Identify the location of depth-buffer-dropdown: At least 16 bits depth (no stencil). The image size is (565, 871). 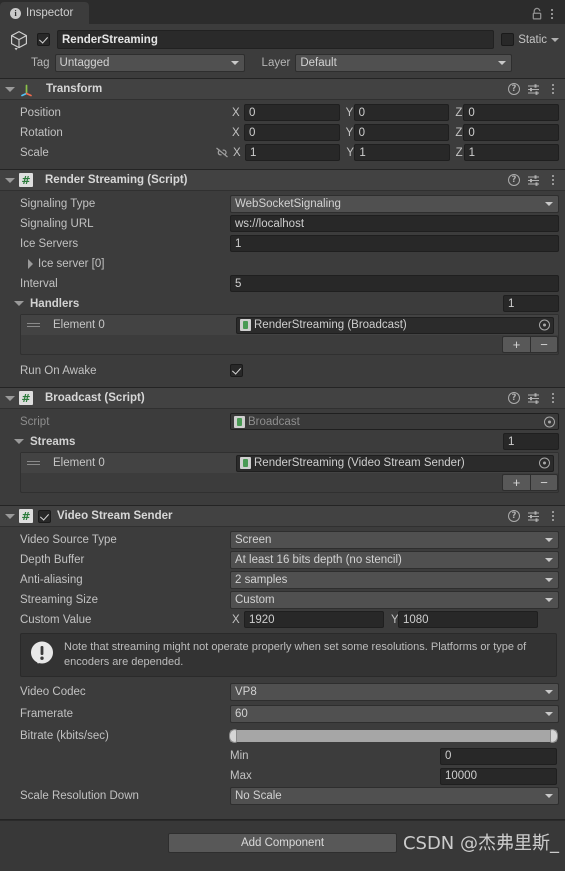
(394, 559).